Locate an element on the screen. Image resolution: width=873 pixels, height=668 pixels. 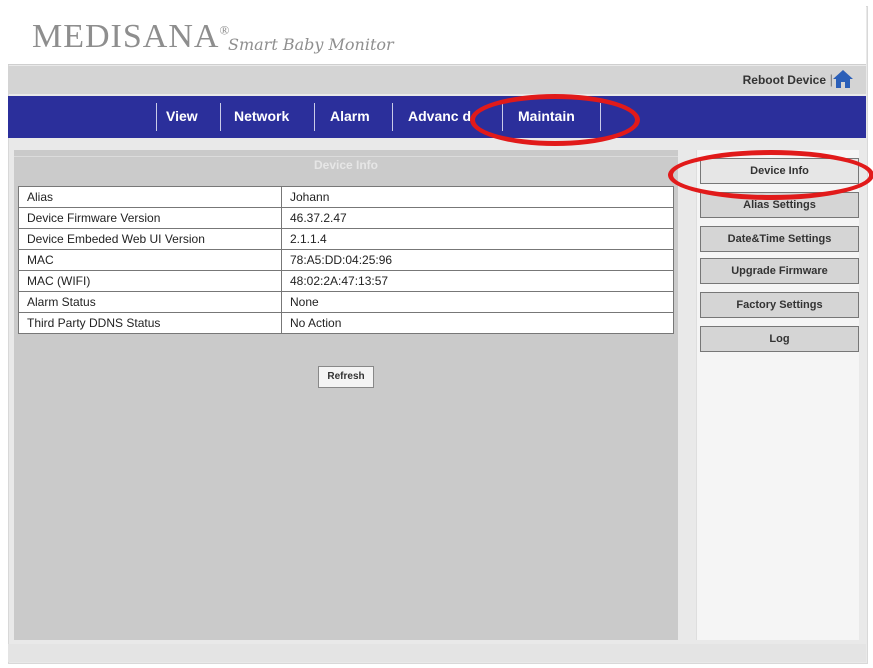
table-row: Alarm Status None is located at coordinates (346, 302).